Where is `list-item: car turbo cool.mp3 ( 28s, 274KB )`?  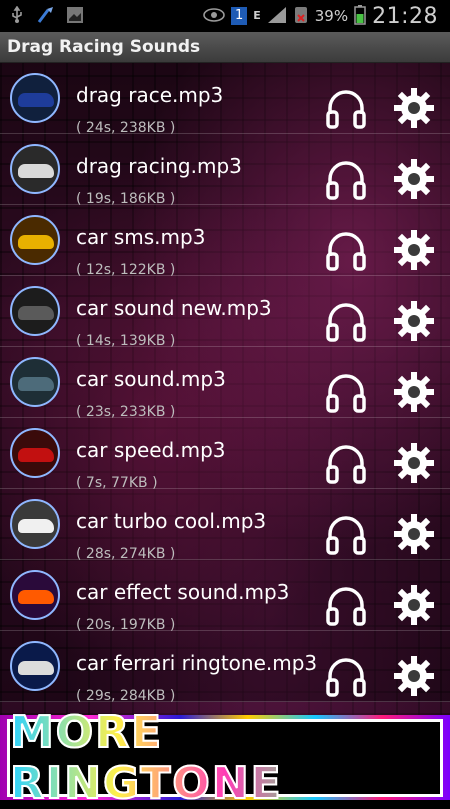
list-item: car turbo cool.mp3 ( 28s, 274KB ) is located at coordinates (225, 525).